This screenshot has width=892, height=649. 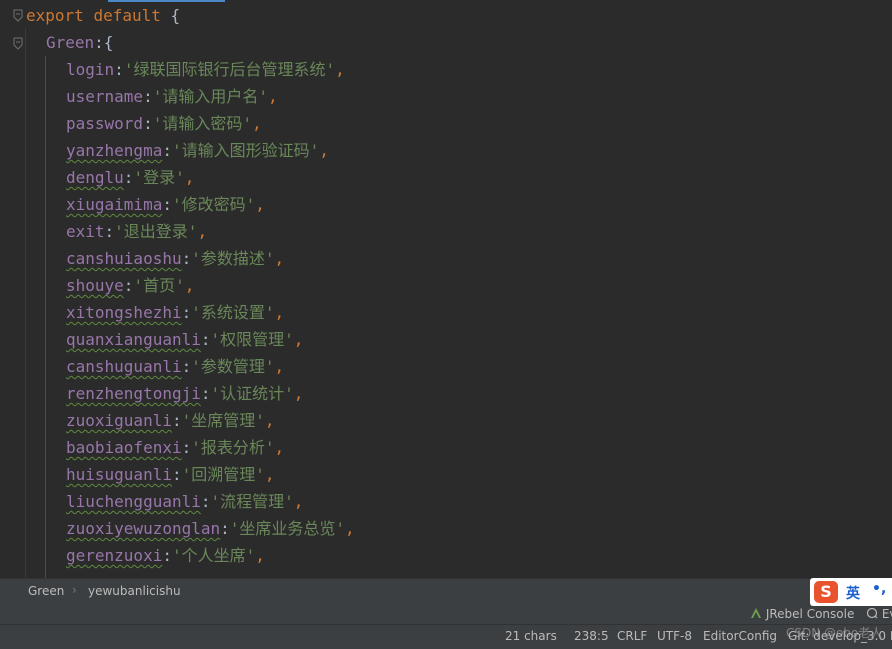 I want to click on indent-guide, so click(x=45, y=317).